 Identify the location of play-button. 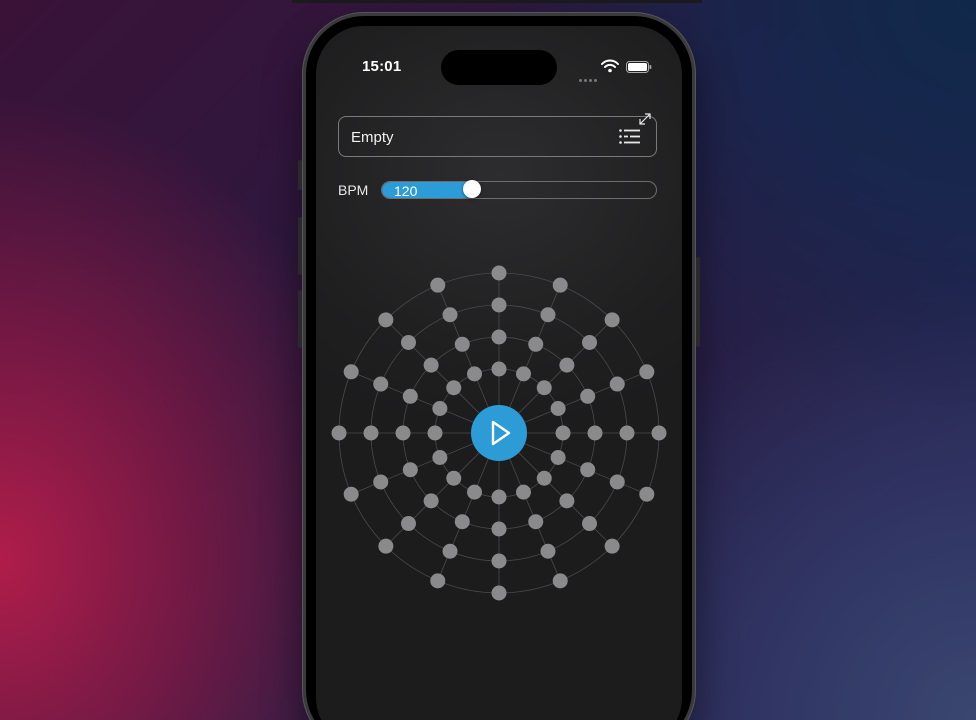
(499, 433).